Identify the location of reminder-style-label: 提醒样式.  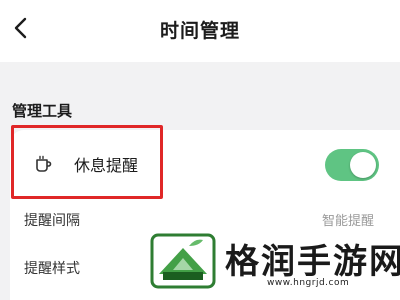
(52, 269).